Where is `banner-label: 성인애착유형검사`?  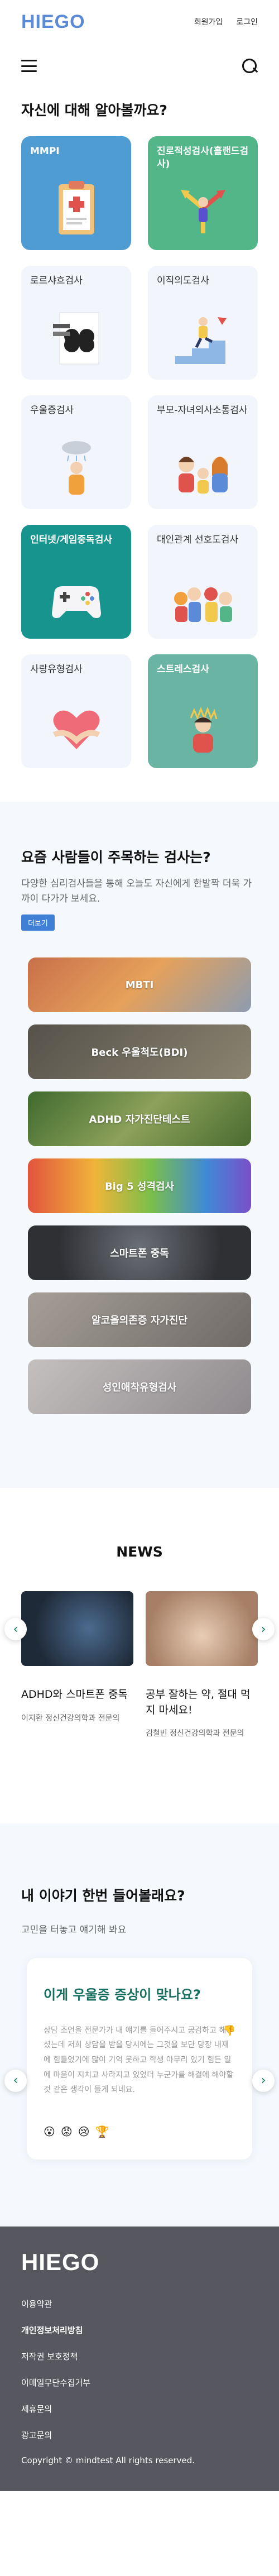 banner-label: 성인애착유형검사 is located at coordinates (139, 1388).